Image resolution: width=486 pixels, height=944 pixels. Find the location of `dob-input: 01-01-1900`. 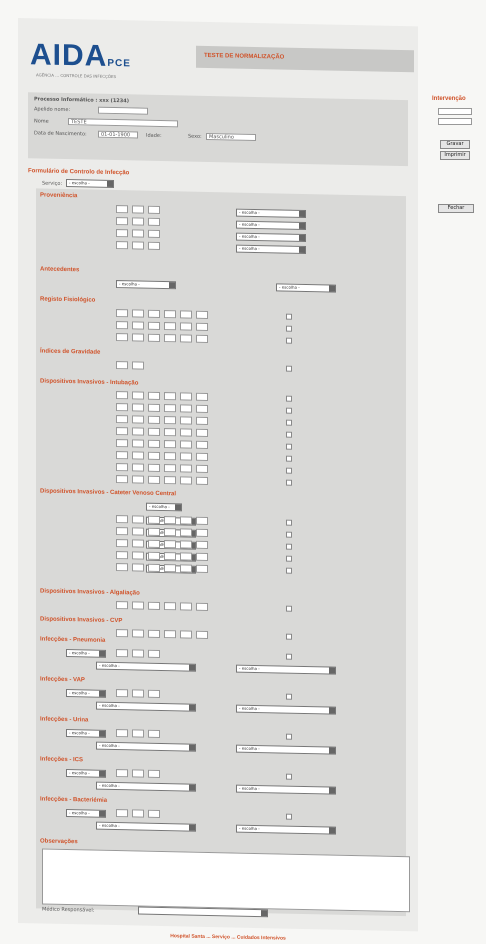

dob-input: 01-01-1900 is located at coordinates (118, 134).